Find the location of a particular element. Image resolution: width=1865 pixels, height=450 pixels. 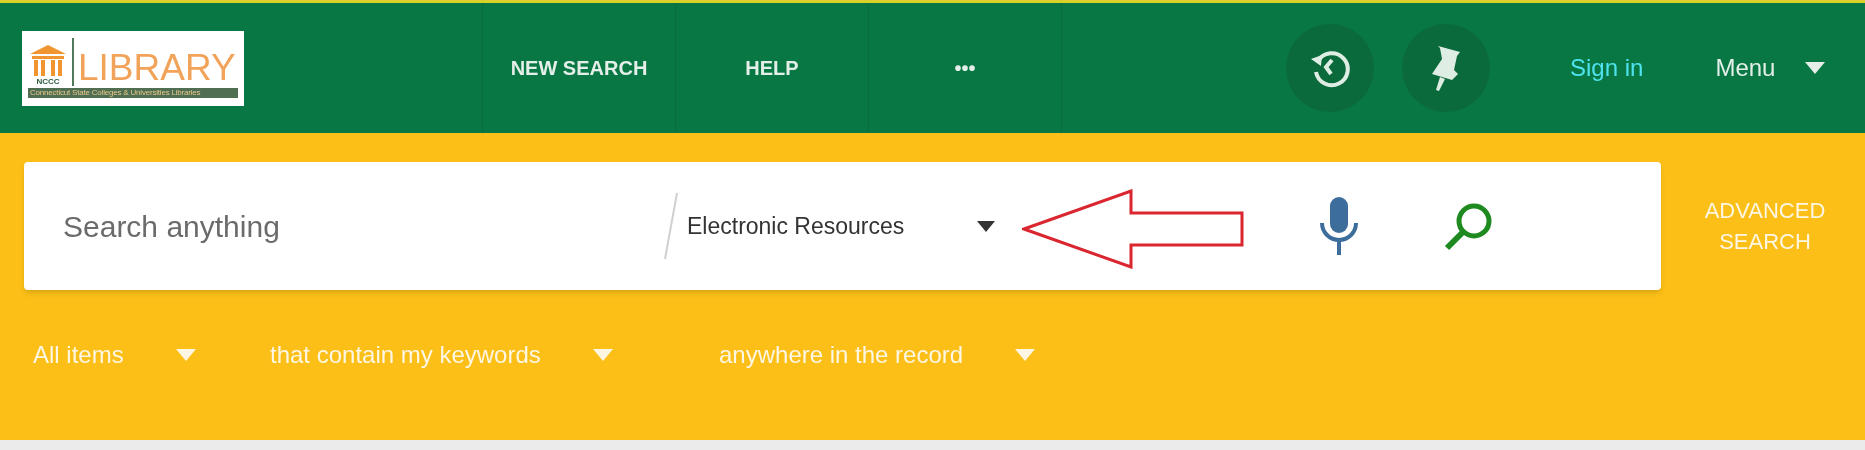

building-icon is located at coordinates (48, 61).